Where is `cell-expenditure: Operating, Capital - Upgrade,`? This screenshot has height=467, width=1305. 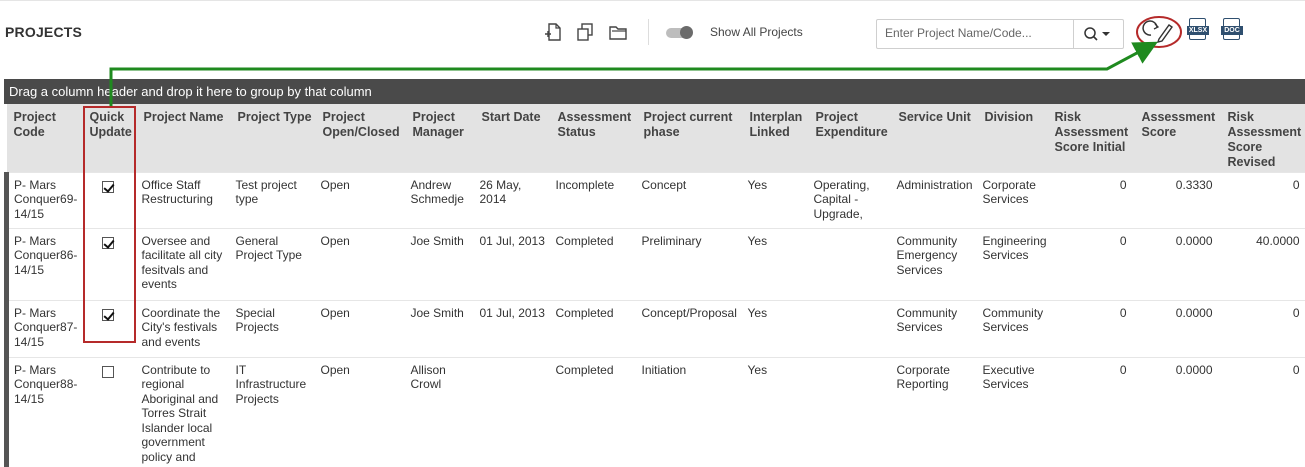
cell-expenditure: Operating, Capital - Upgrade, is located at coordinates (850, 200).